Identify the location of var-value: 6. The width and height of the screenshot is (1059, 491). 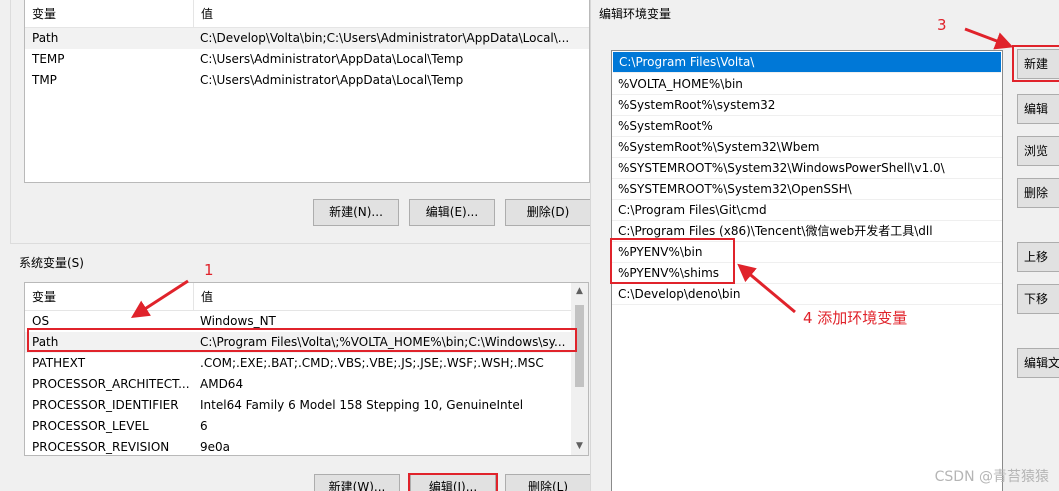
(204, 426).